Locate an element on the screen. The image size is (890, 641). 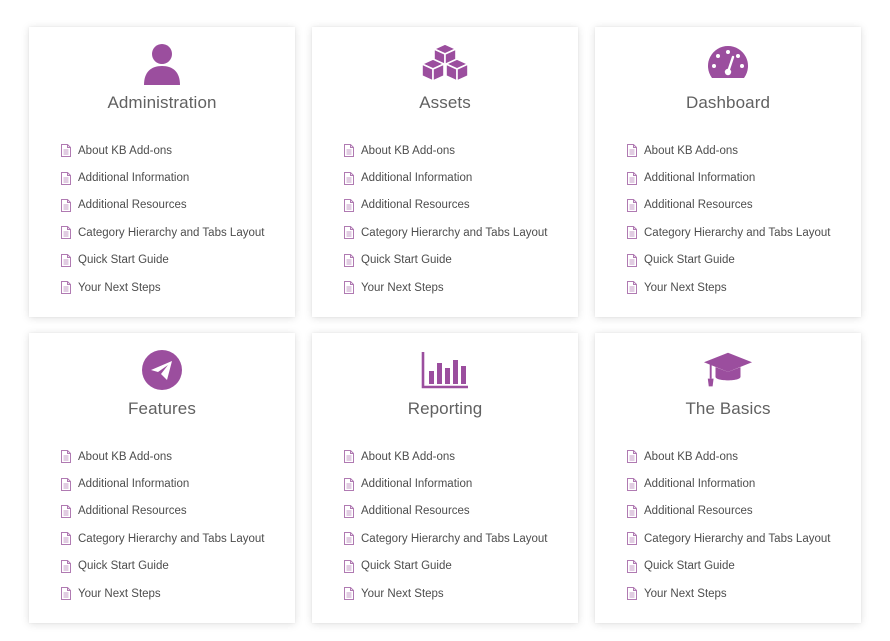
category-title: The Basics is located at coordinates (728, 409).